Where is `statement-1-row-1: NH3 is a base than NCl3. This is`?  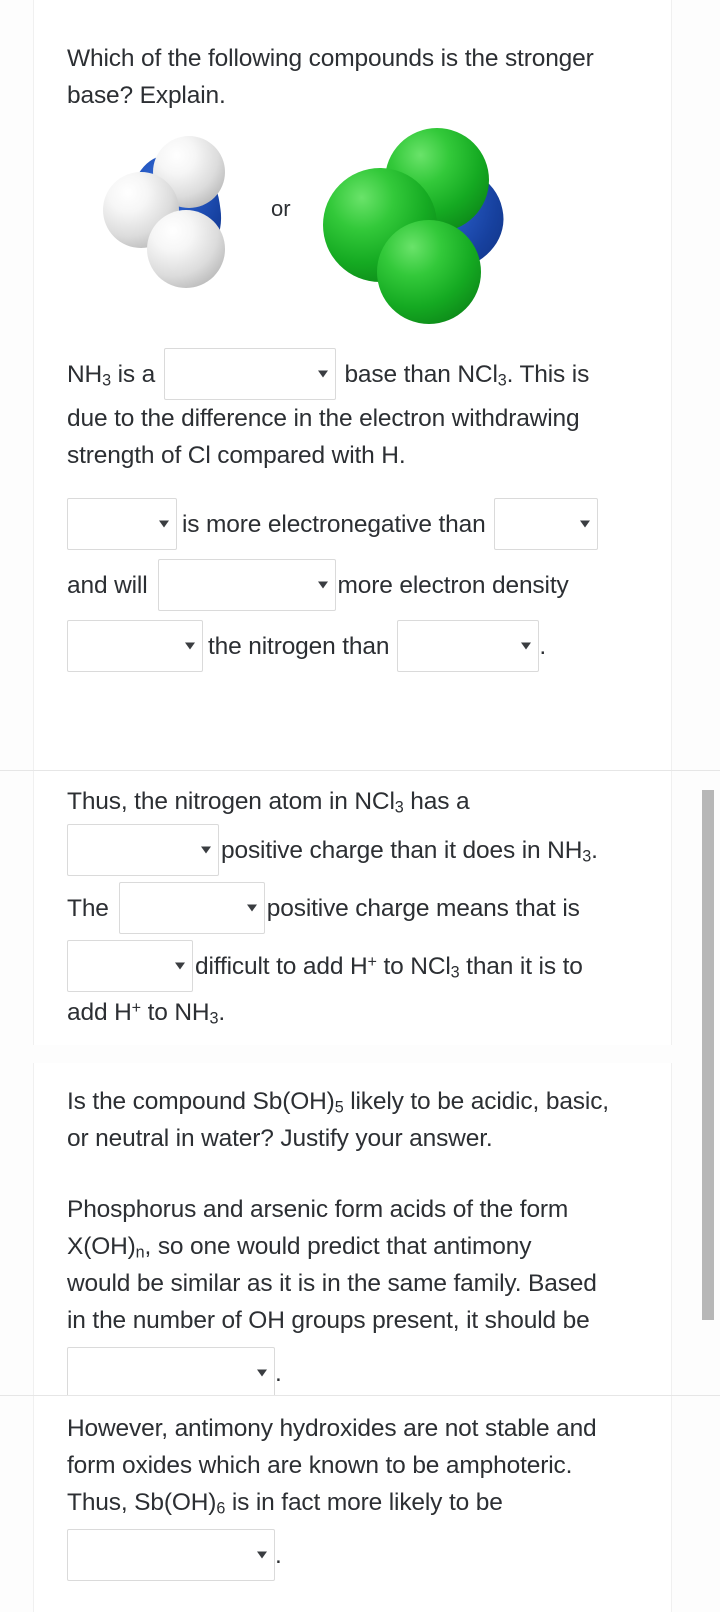 statement-1-row-1: NH3 is a base than NCl3. This is is located at coordinates (352, 374).